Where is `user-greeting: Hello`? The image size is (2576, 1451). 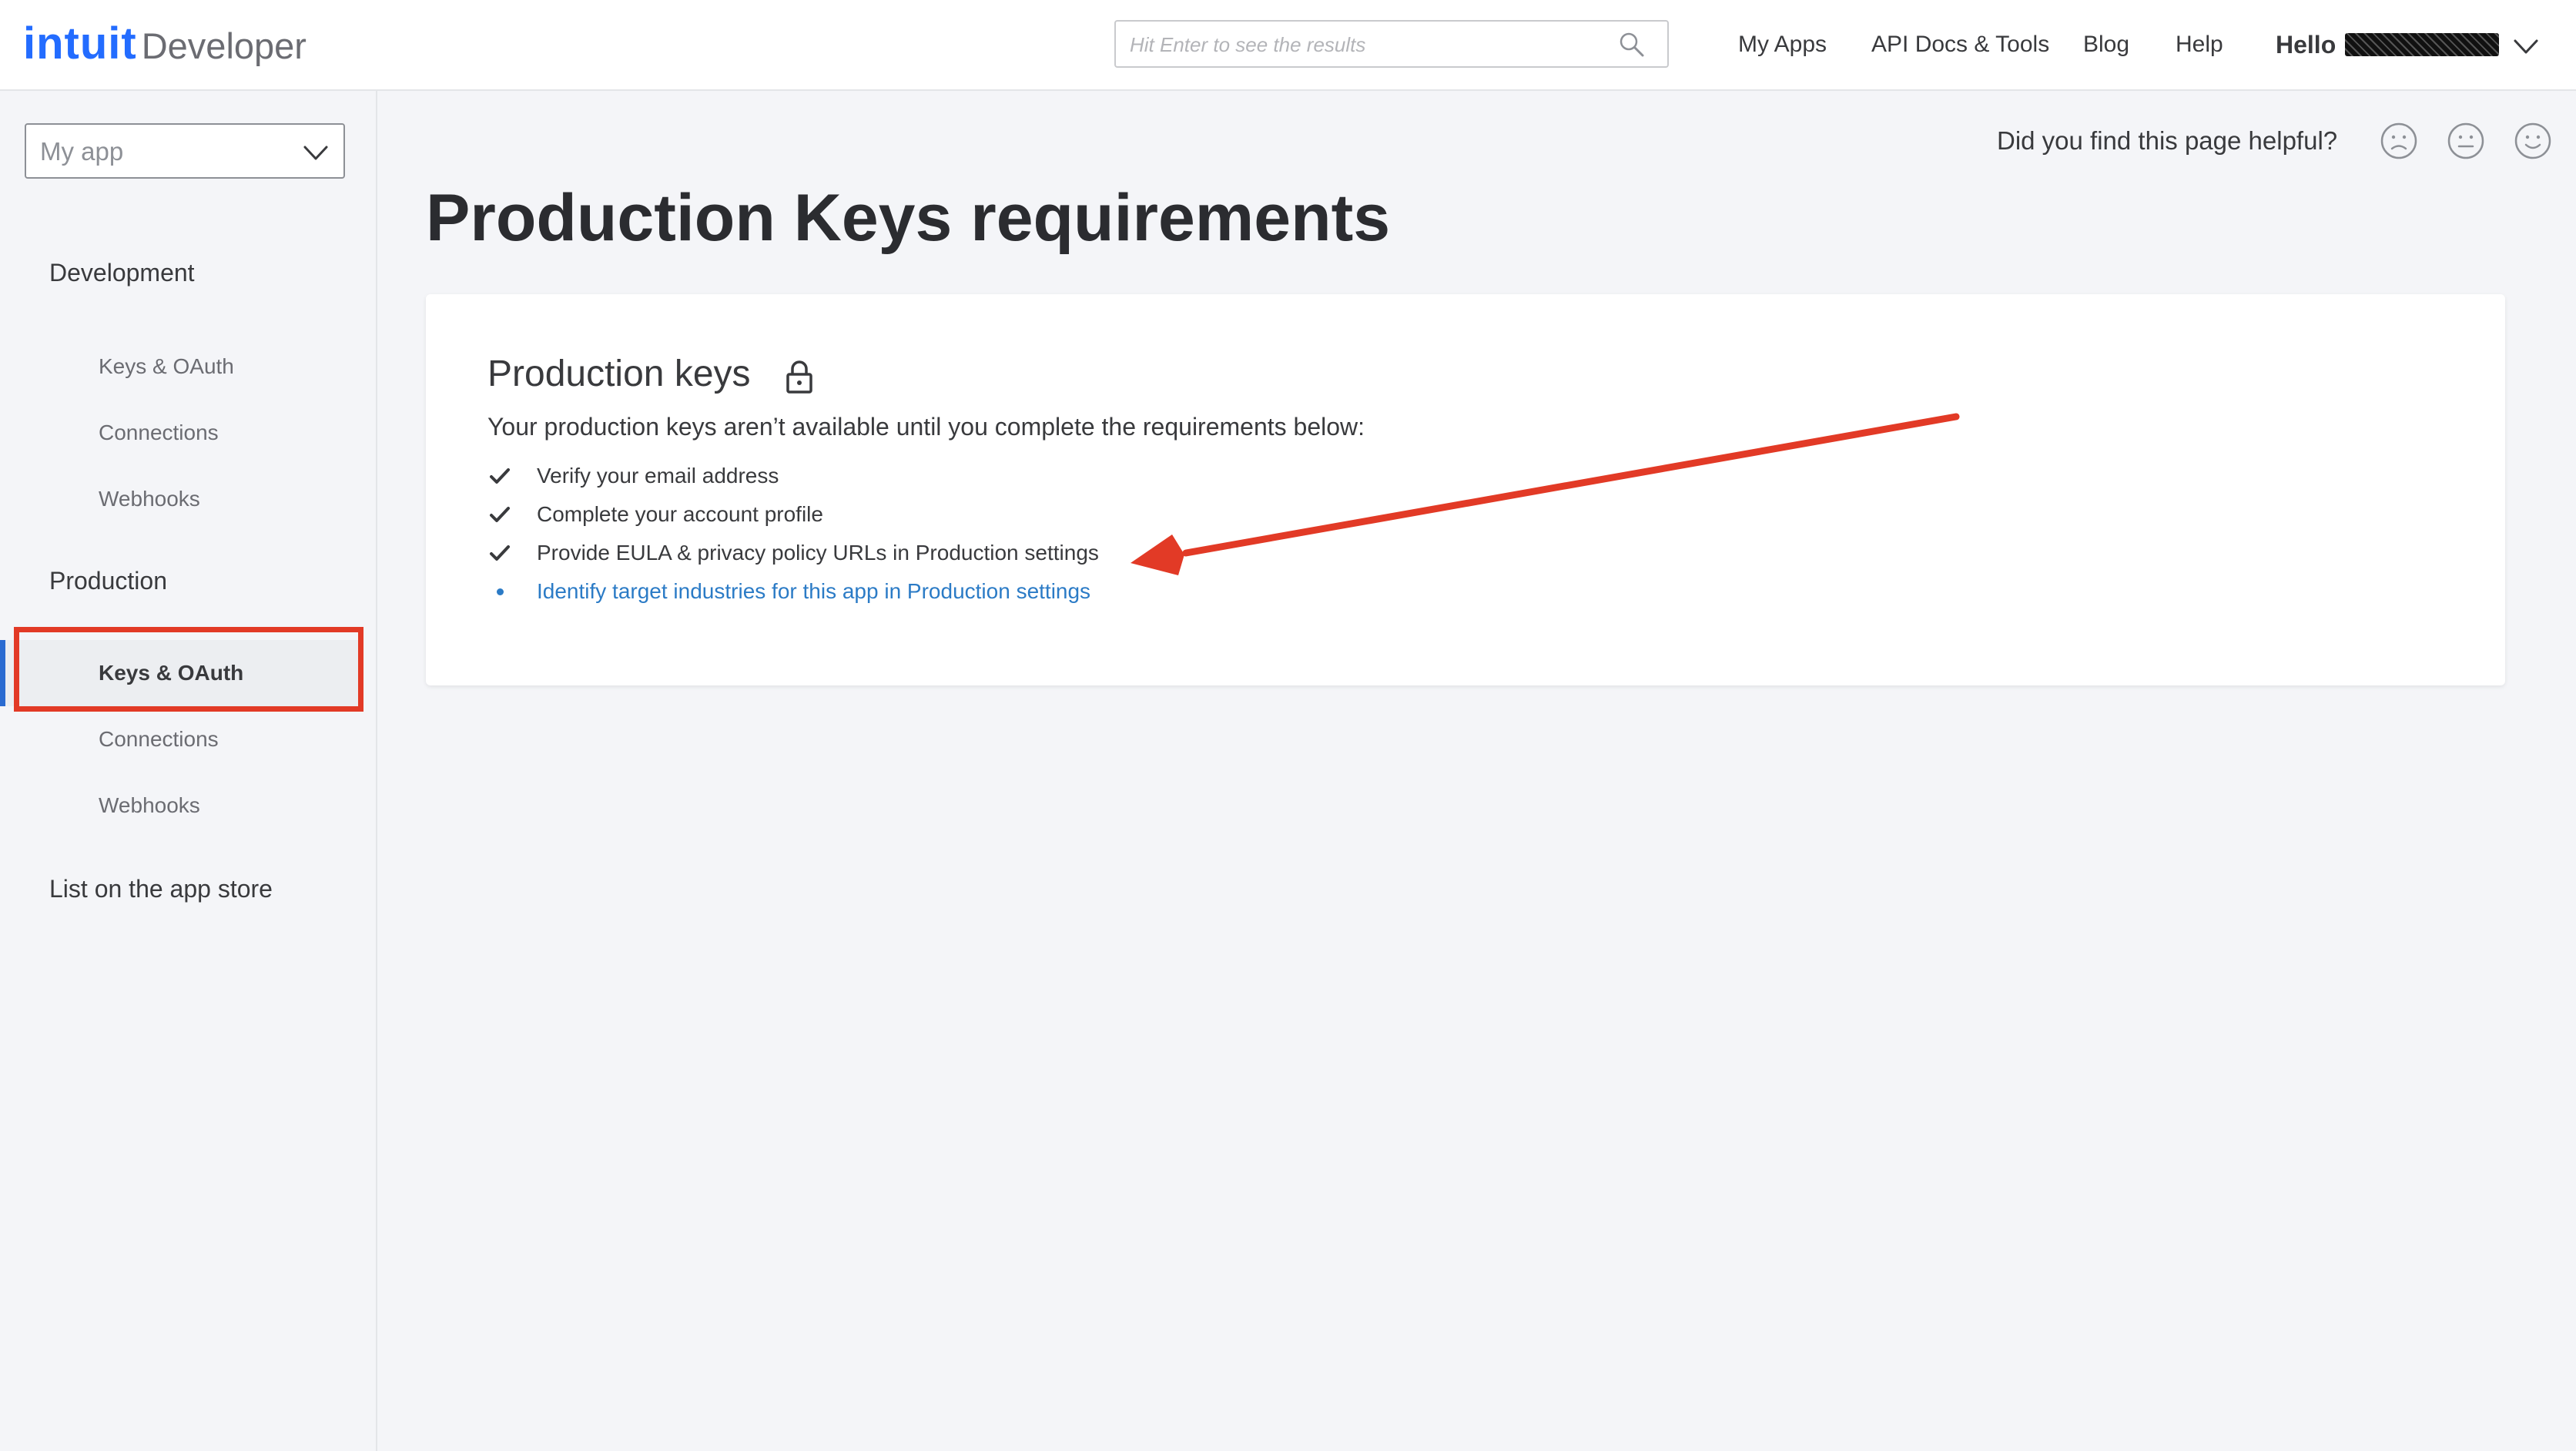
user-greeting: Hello is located at coordinates (2306, 44).